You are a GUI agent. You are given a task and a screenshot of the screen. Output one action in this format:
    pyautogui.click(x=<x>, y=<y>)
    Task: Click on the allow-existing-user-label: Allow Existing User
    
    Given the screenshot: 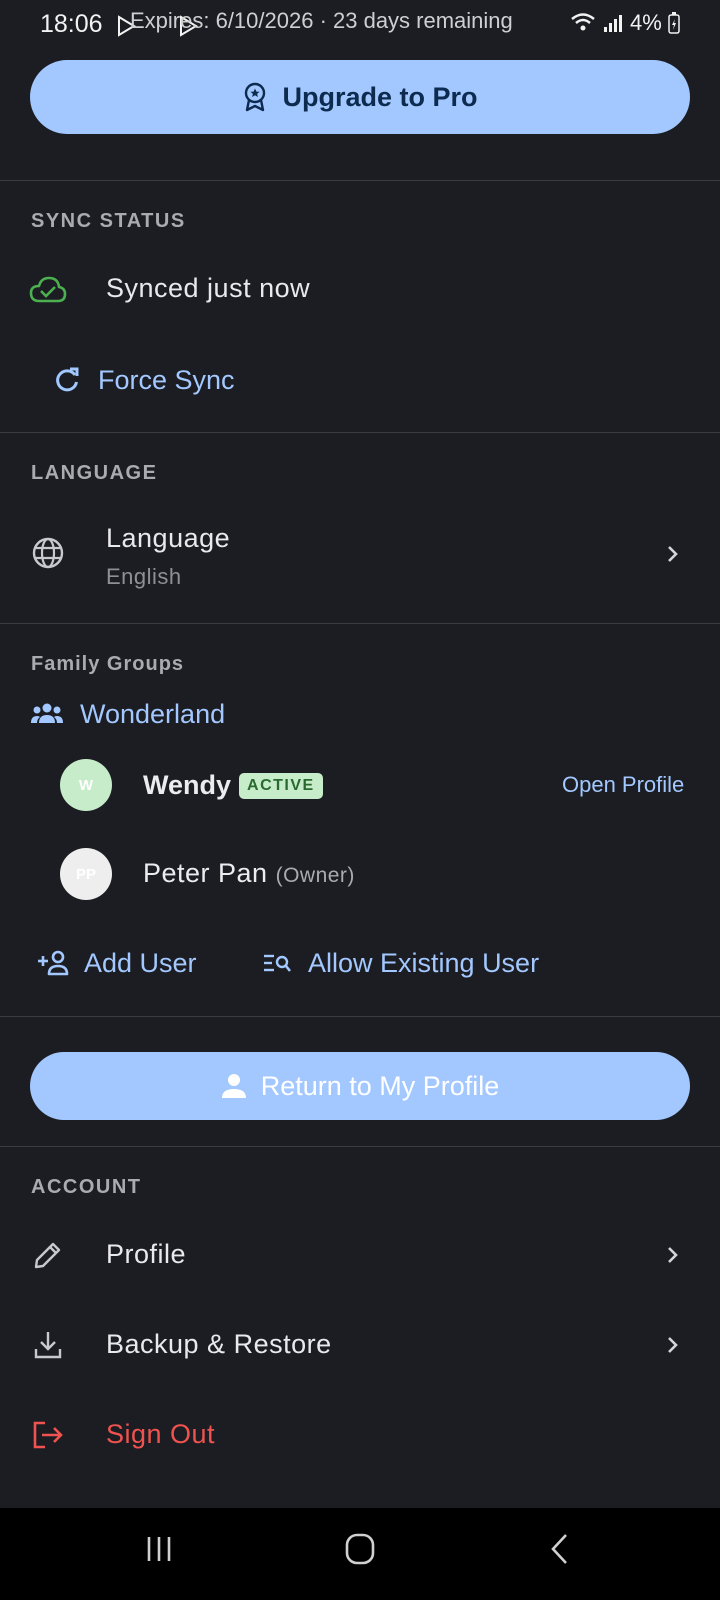 What is the action you would take?
    pyautogui.click(x=424, y=962)
    